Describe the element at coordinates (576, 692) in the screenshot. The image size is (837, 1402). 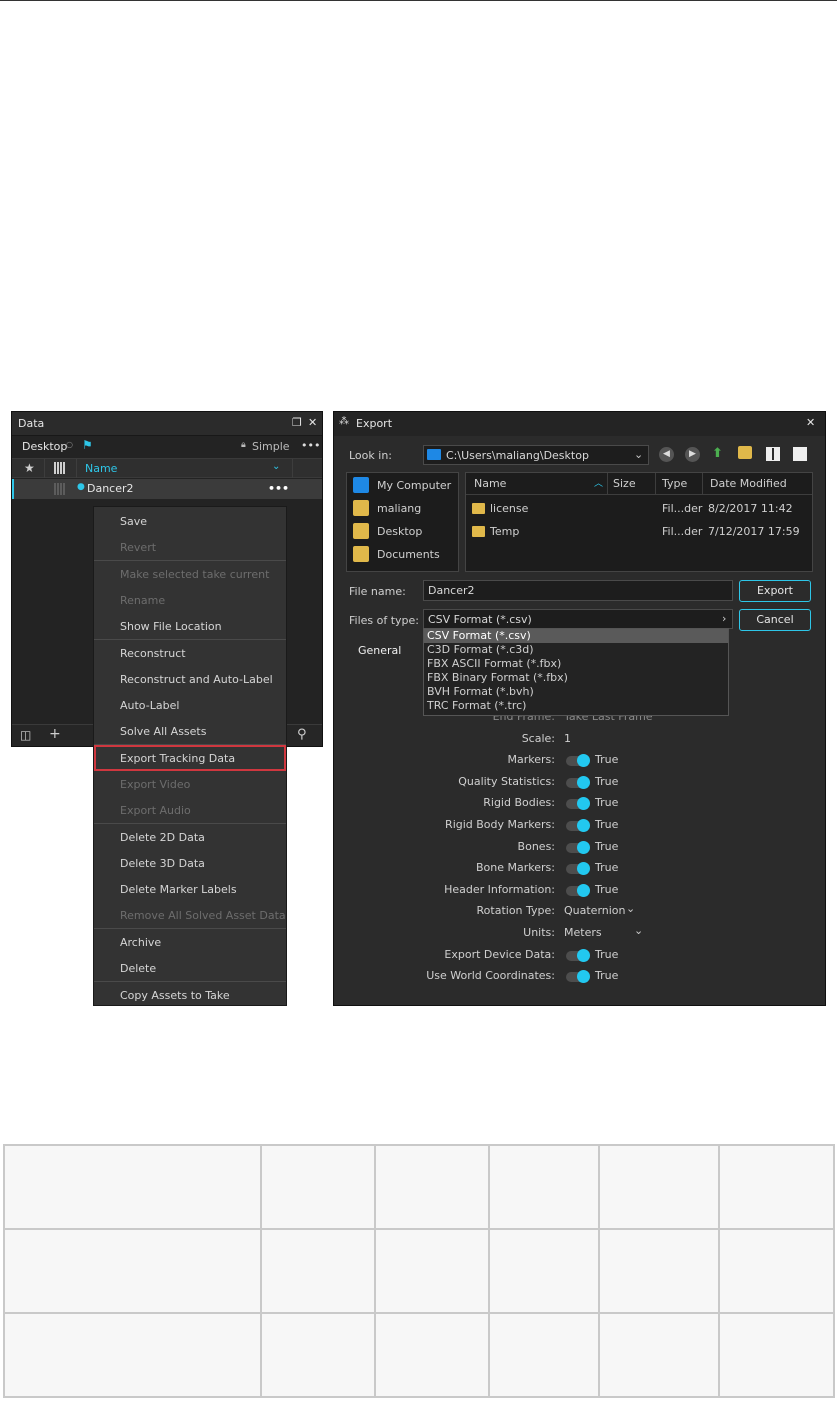
I see `option-bvh: BVH Format (*.bvh)` at that location.